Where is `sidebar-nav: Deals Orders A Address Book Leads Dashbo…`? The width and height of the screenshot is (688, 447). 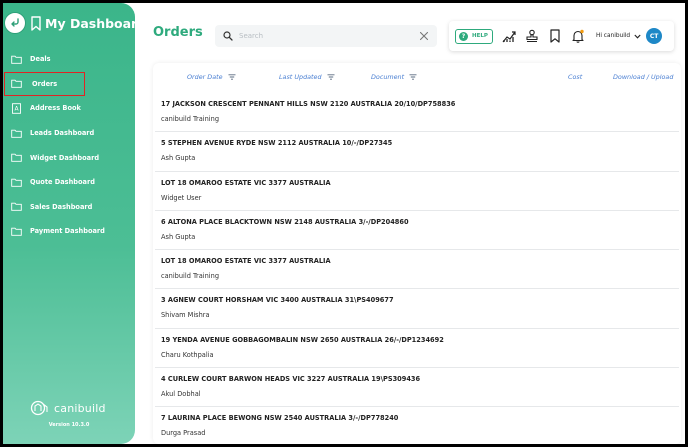
sidebar-nav: Deals Orders A Address Book Leads Dashbo… is located at coordinates (69, 145).